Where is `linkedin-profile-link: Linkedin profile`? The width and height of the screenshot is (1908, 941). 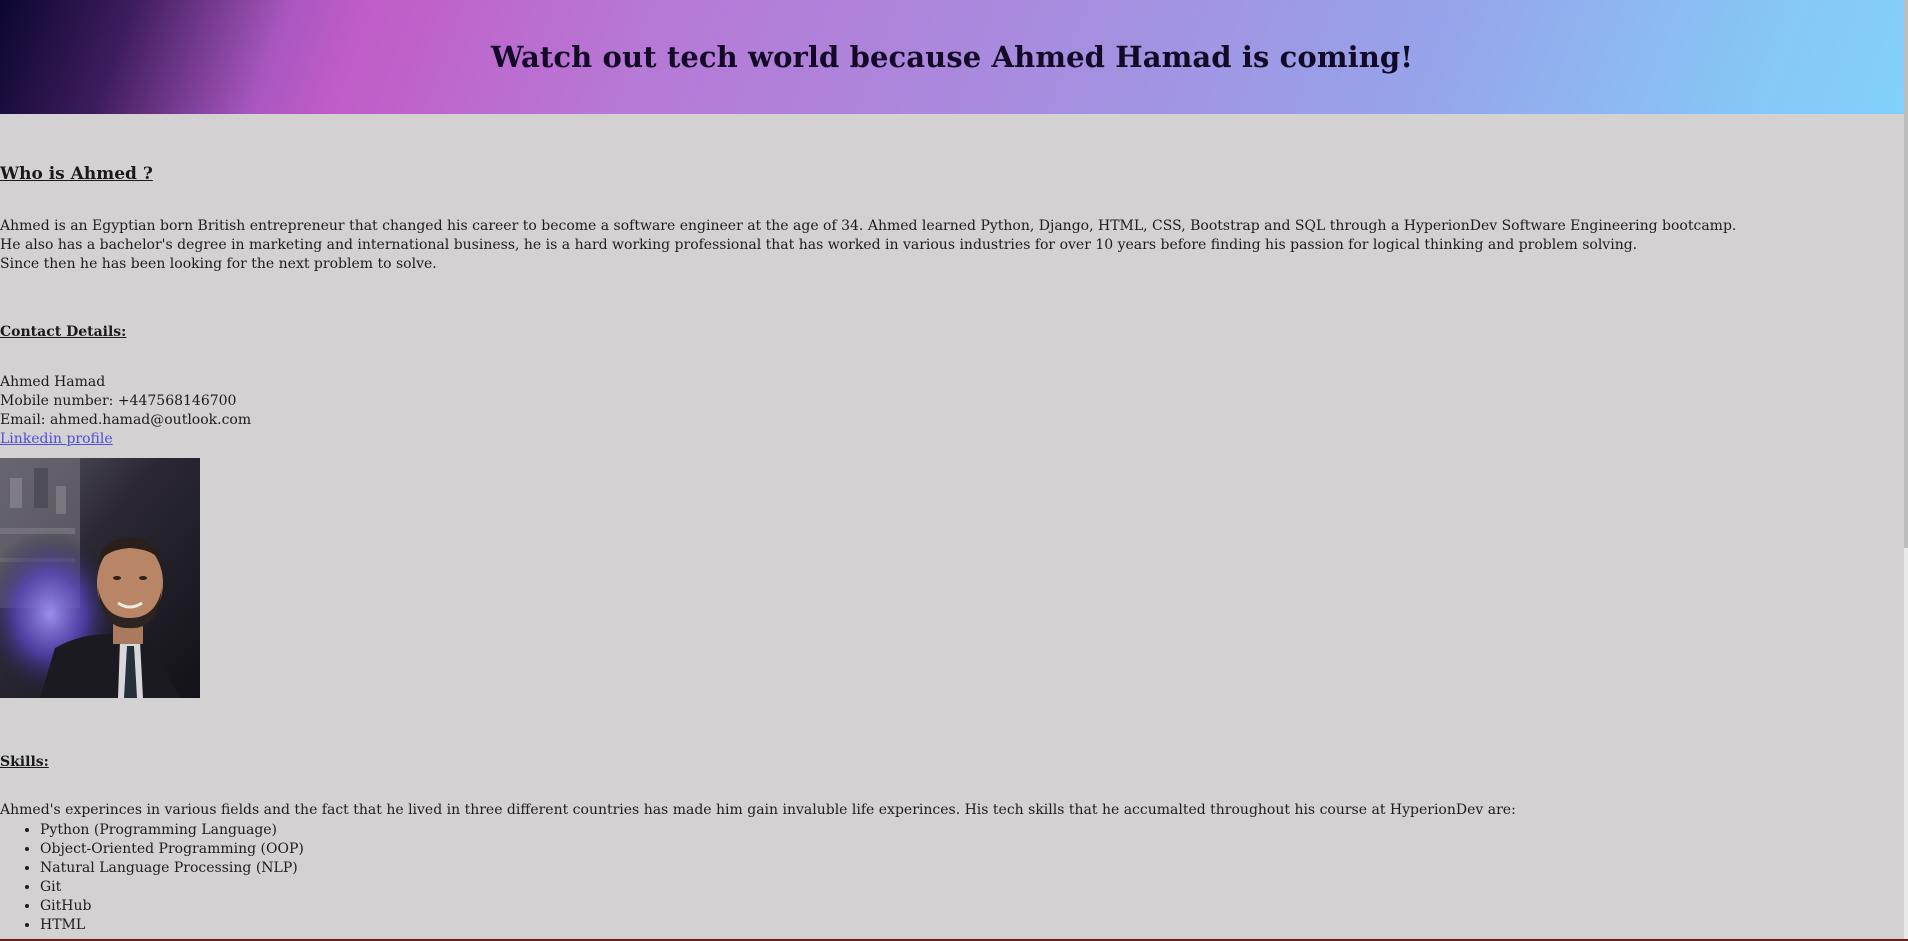
linkedin-profile-link: Linkedin profile is located at coordinates (56, 439).